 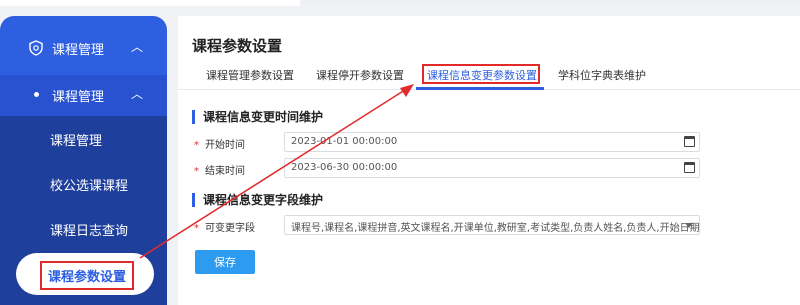 I want to click on tab-discipline-dictionary: 学科位字典表维护, so click(x=602, y=75).